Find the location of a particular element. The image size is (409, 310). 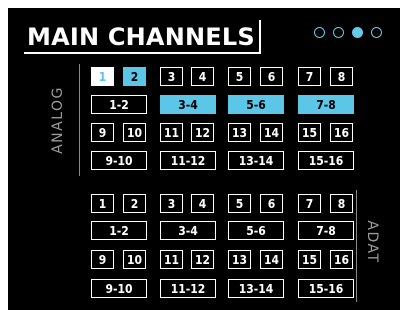

title-underline is located at coordinates (141, 53).